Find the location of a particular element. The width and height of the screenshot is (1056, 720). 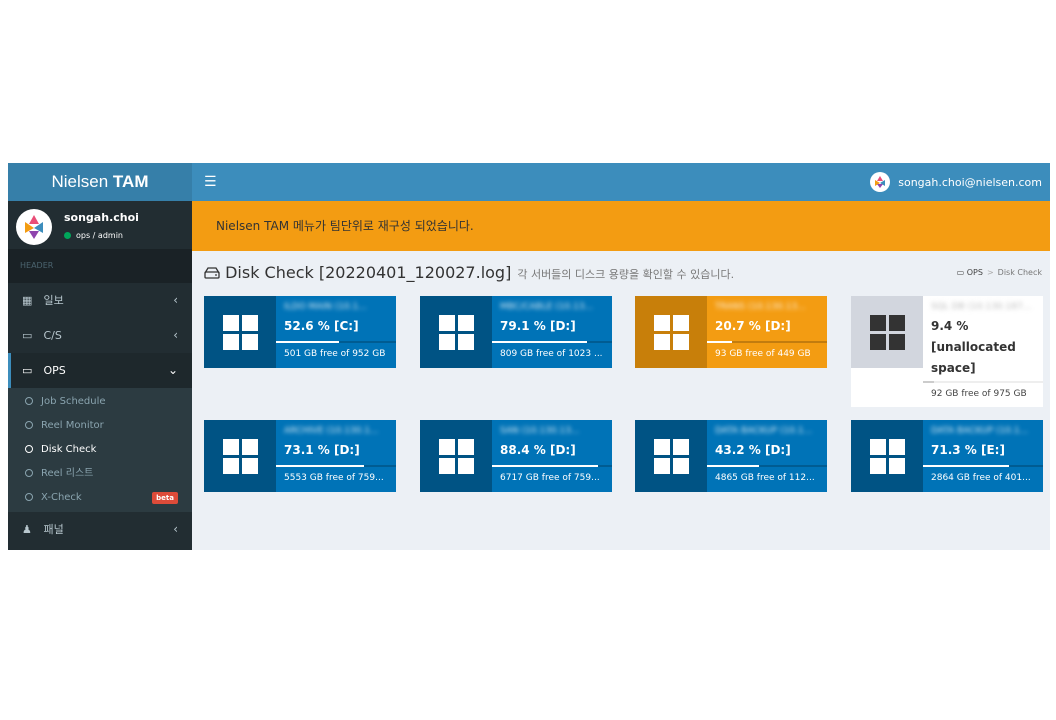

notice-banner: Nielsen TAM 메뉴가 팀단위로 재구성 되었습니다. is located at coordinates (621, 226).